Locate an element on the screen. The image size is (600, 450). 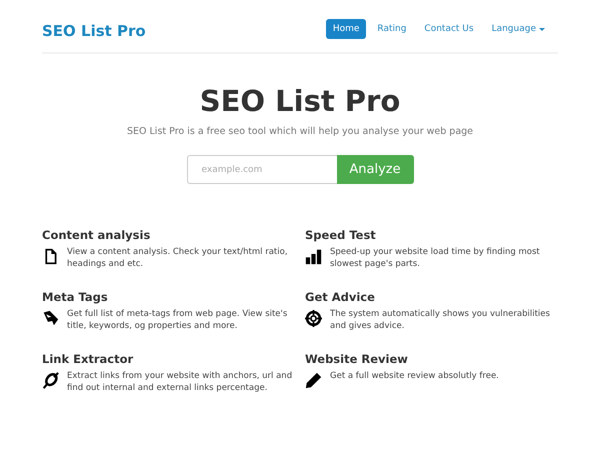
feature-description: The system automatically shows you vulnerabilities and gives advice. is located at coordinates (440, 320).